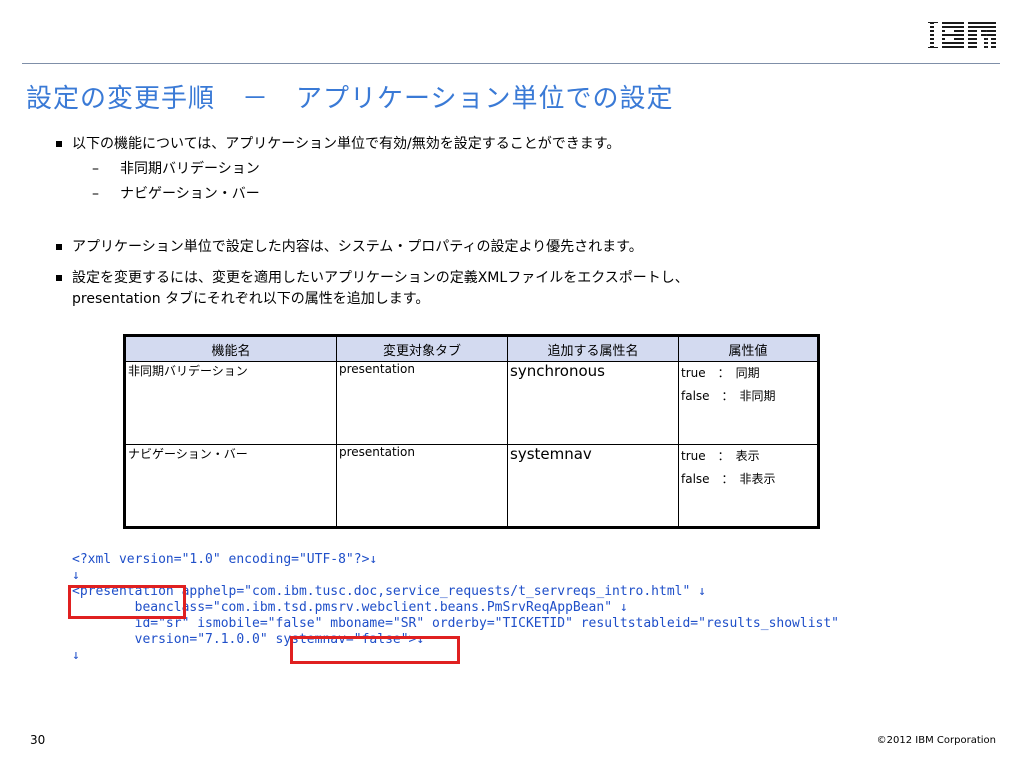  I want to click on code-line: ↓, so click(76, 575).